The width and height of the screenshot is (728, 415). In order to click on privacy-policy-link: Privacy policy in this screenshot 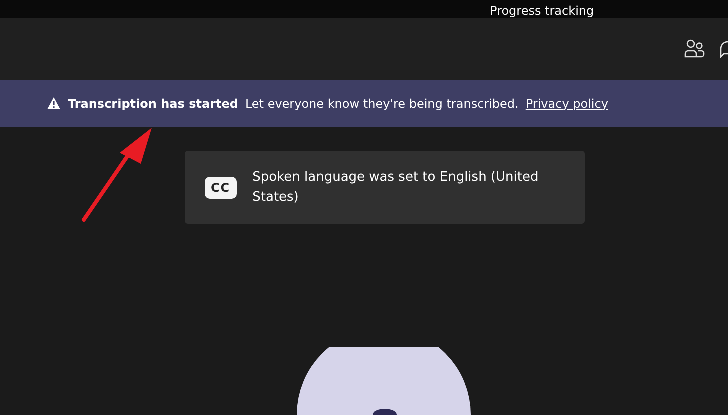, I will do `click(567, 103)`.